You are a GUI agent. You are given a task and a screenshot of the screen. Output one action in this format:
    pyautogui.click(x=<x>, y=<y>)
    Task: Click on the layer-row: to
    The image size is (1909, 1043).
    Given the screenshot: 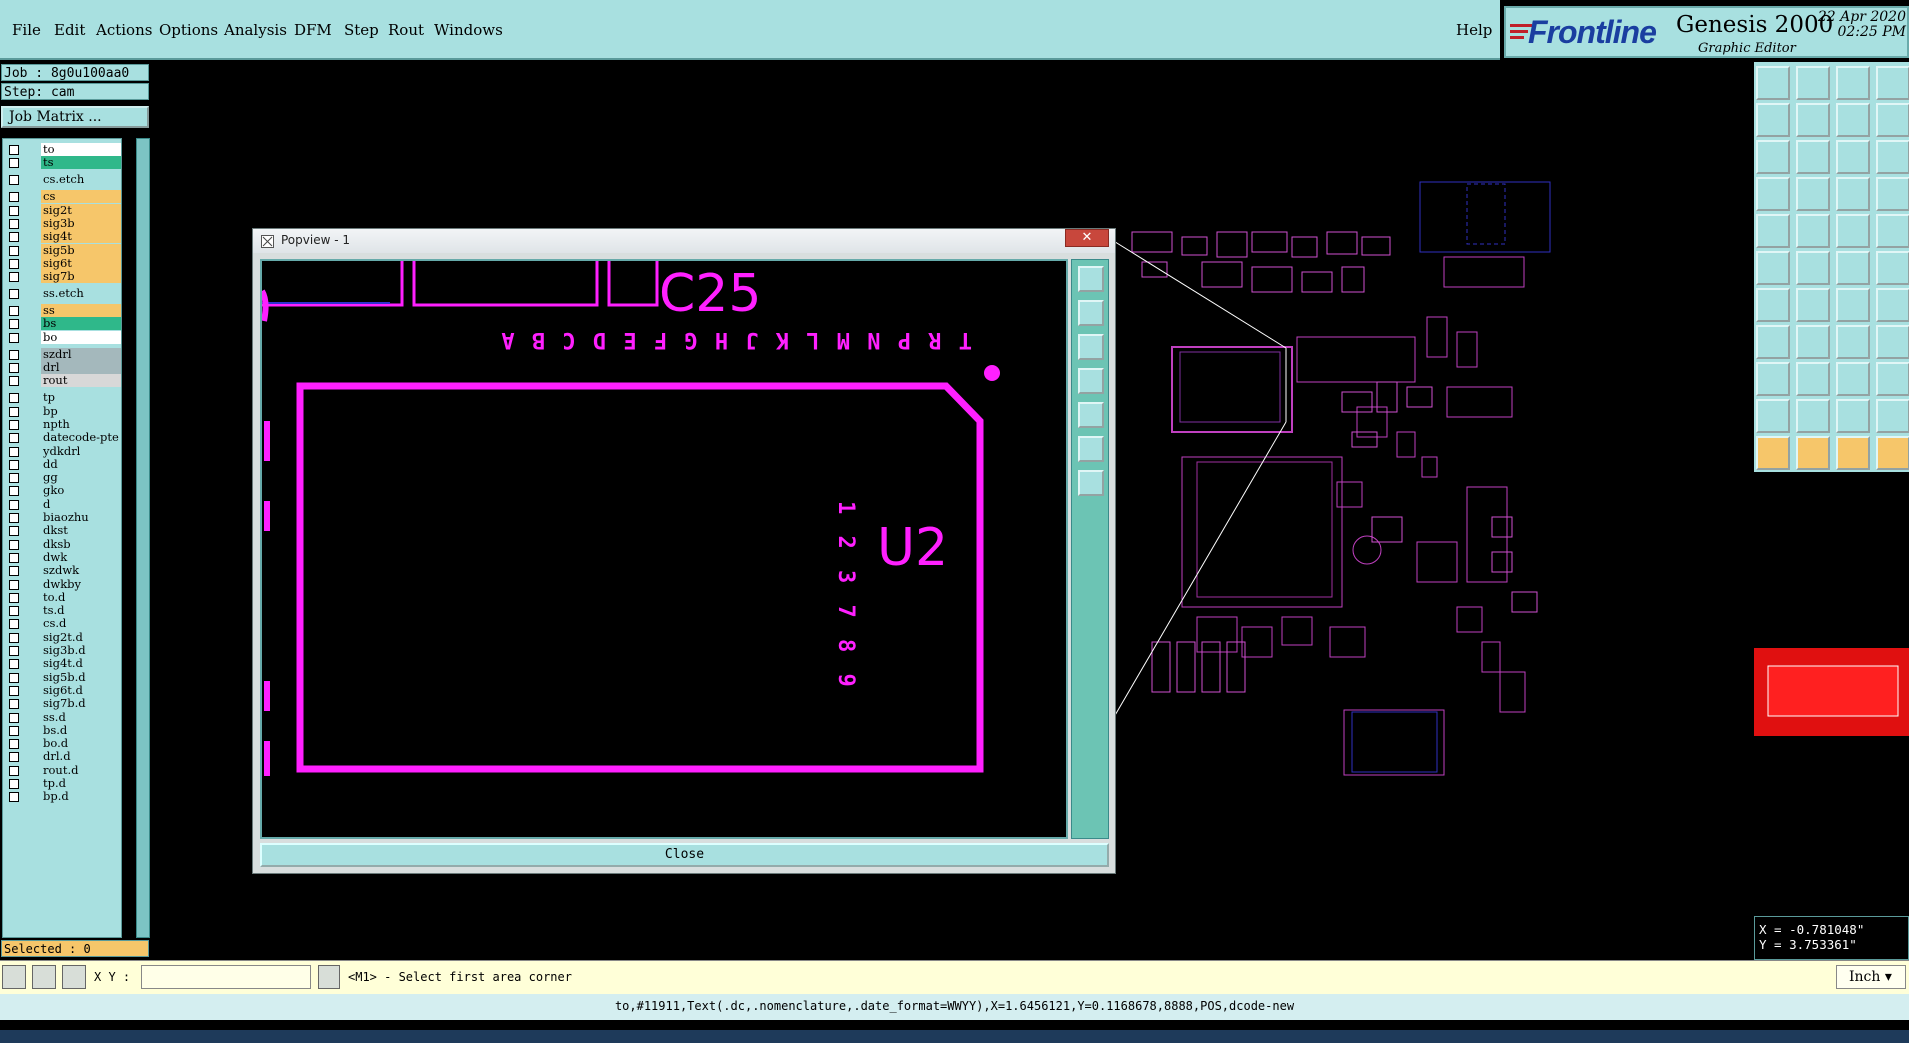 What is the action you would take?
    pyautogui.click(x=63, y=150)
    